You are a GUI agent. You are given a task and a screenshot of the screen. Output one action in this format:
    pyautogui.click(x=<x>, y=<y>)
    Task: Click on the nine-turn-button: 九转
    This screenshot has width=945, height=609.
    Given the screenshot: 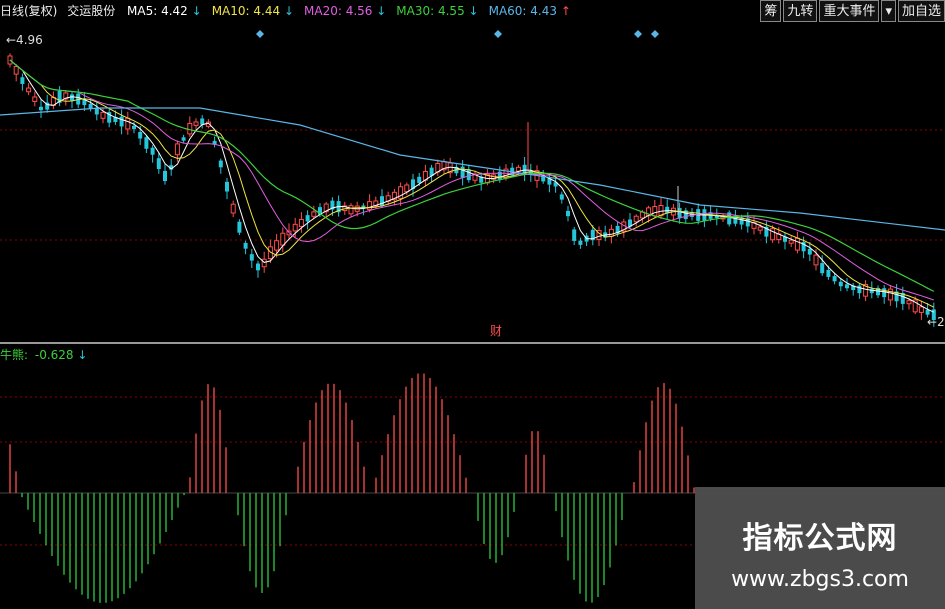 What is the action you would take?
    pyautogui.click(x=800, y=11)
    